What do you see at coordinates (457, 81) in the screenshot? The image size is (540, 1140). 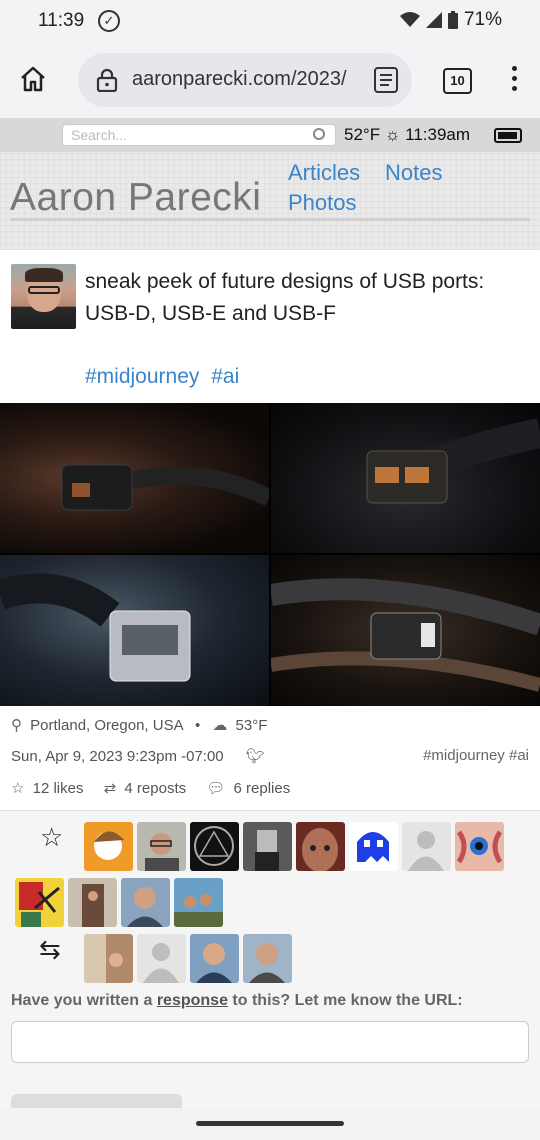 I see `tab-switcher-button: 10` at bounding box center [457, 81].